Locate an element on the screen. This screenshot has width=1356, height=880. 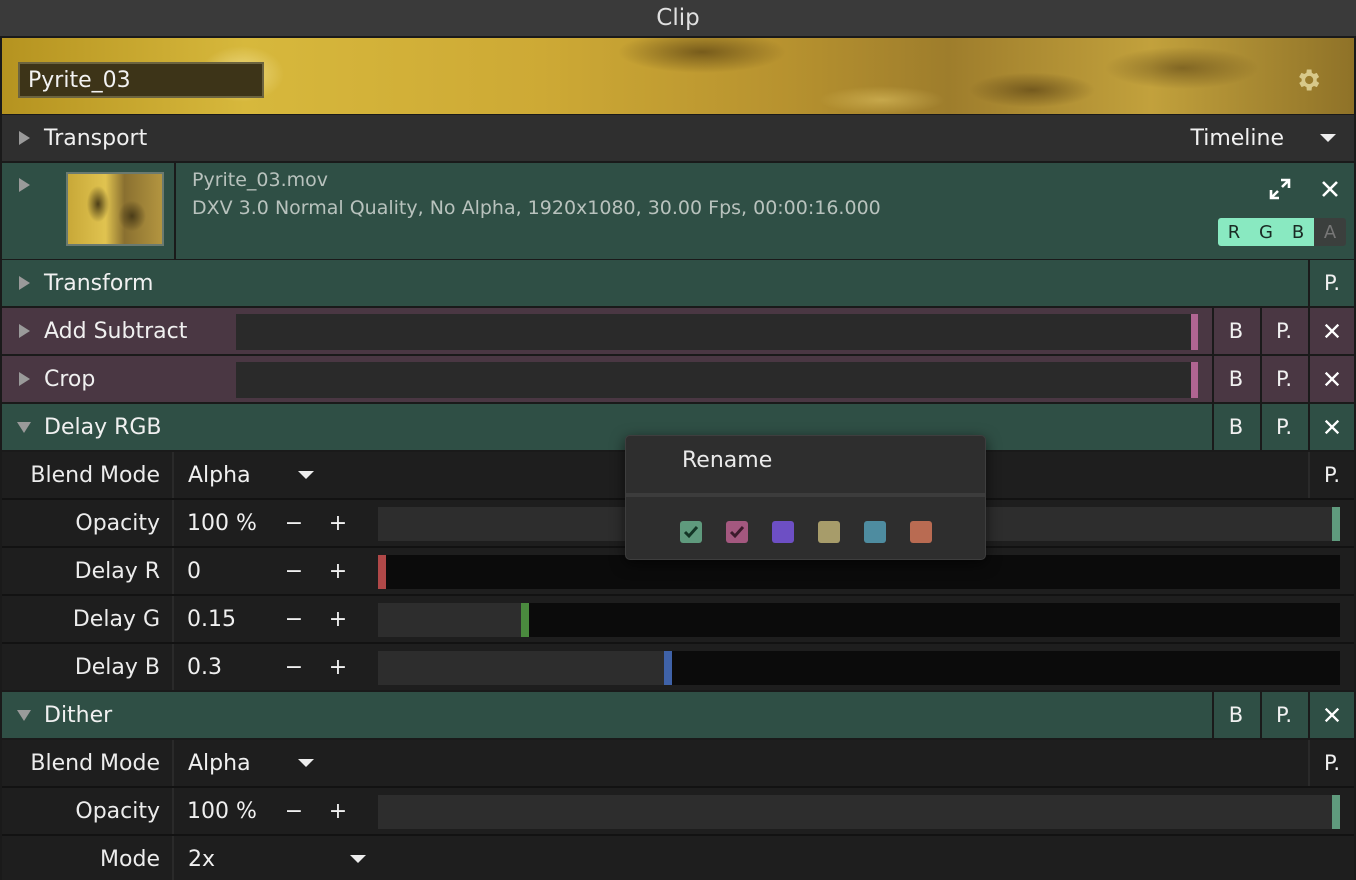
effect-label: Dither is located at coordinates (78, 715).